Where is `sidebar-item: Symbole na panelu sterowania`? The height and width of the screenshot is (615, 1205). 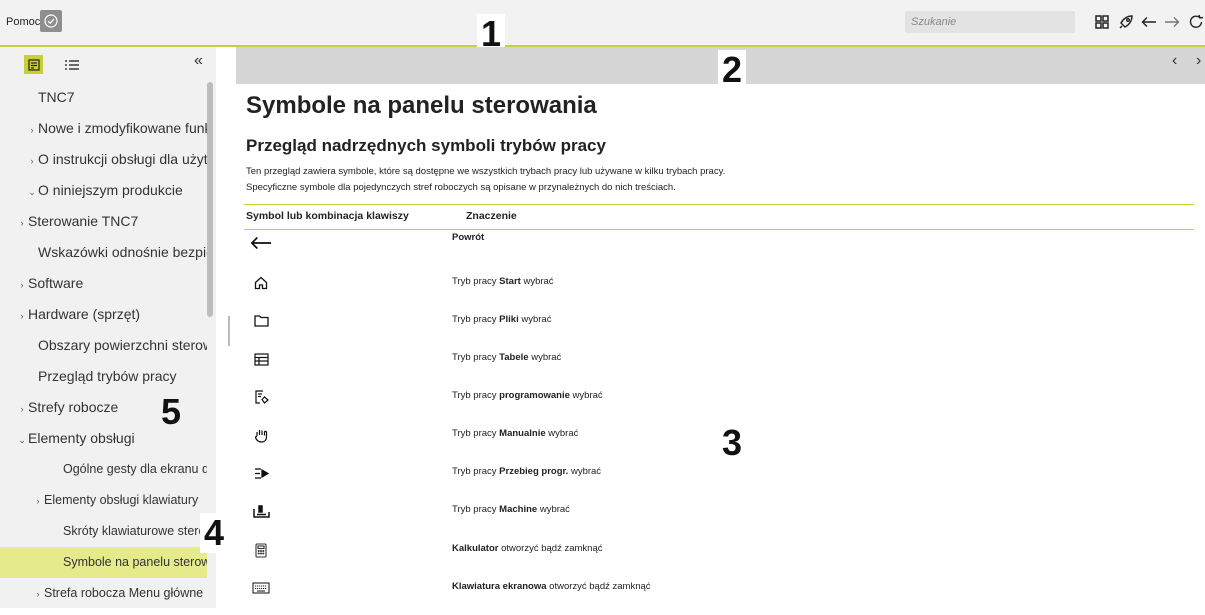
sidebar-item: Symbole na panelu sterowania is located at coordinates (103, 562).